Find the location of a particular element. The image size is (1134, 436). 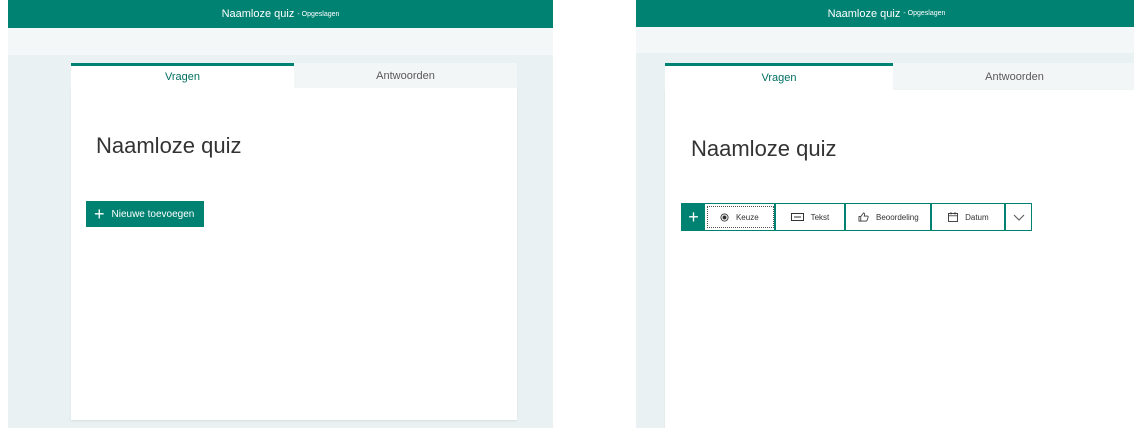

text-icon is located at coordinates (797, 217).